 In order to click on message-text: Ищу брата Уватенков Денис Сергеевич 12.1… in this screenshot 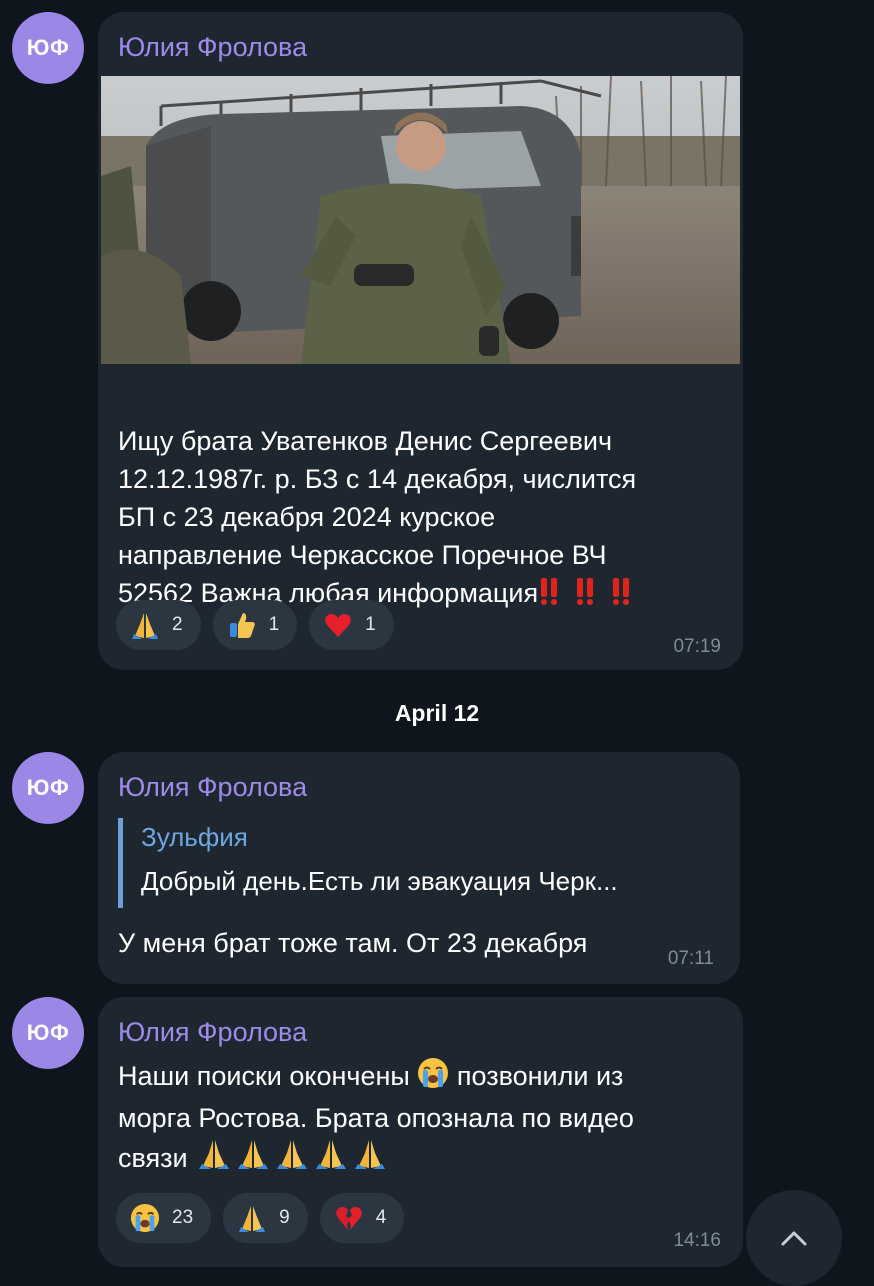, I will do `click(423, 500)`.